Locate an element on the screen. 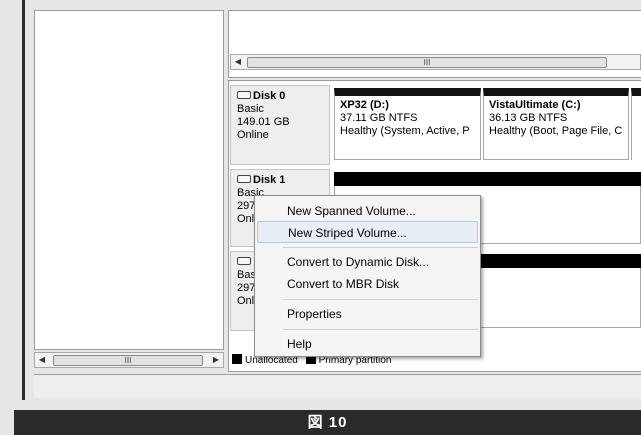  partition-size: 37.11 GB NTFS is located at coordinates (379, 118).